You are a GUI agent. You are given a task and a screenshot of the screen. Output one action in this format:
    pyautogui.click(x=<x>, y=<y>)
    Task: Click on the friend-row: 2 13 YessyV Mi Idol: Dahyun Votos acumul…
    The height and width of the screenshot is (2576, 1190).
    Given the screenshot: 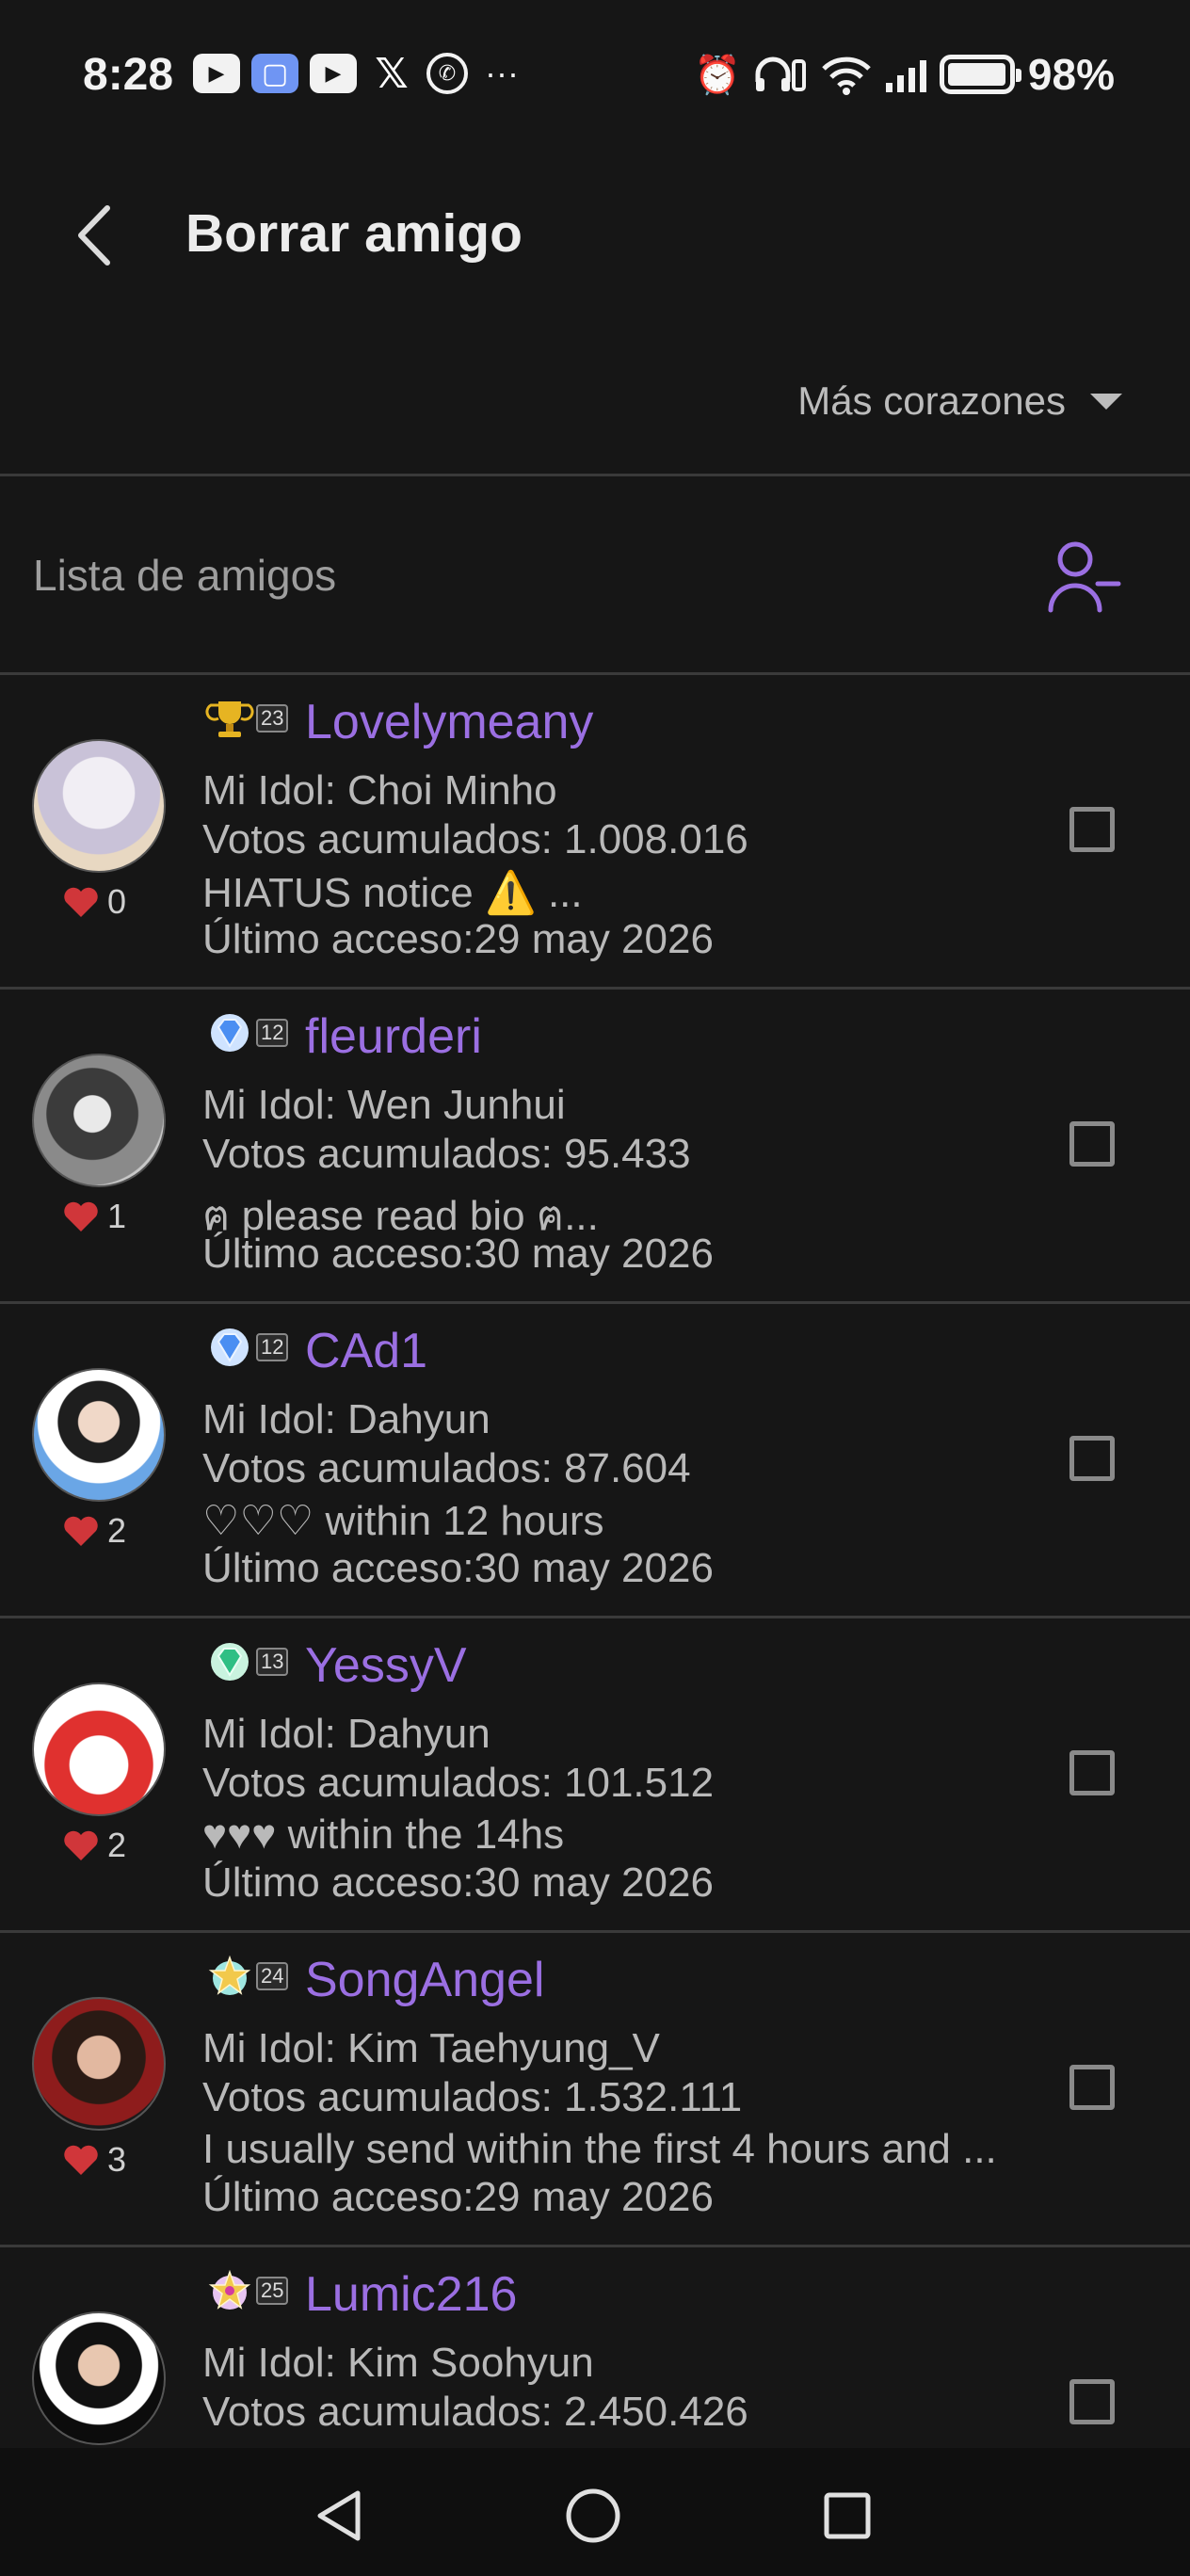 What is the action you would take?
    pyautogui.click(x=595, y=1775)
    